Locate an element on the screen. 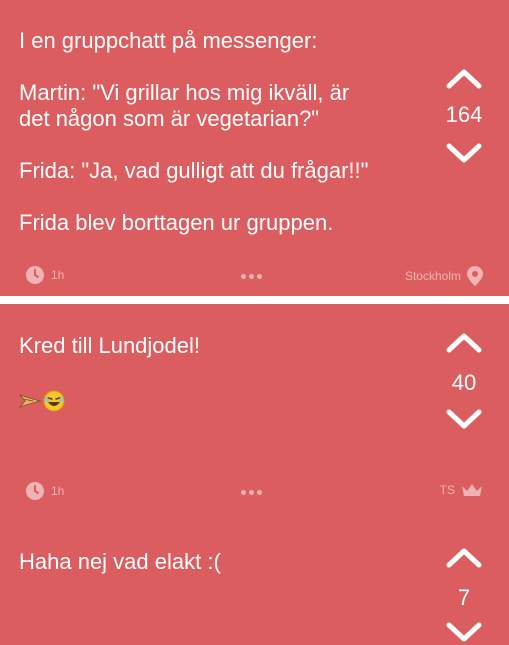 The image size is (509, 645). post-line: det någon som är vegetarian?" is located at coordinates (169, 118).